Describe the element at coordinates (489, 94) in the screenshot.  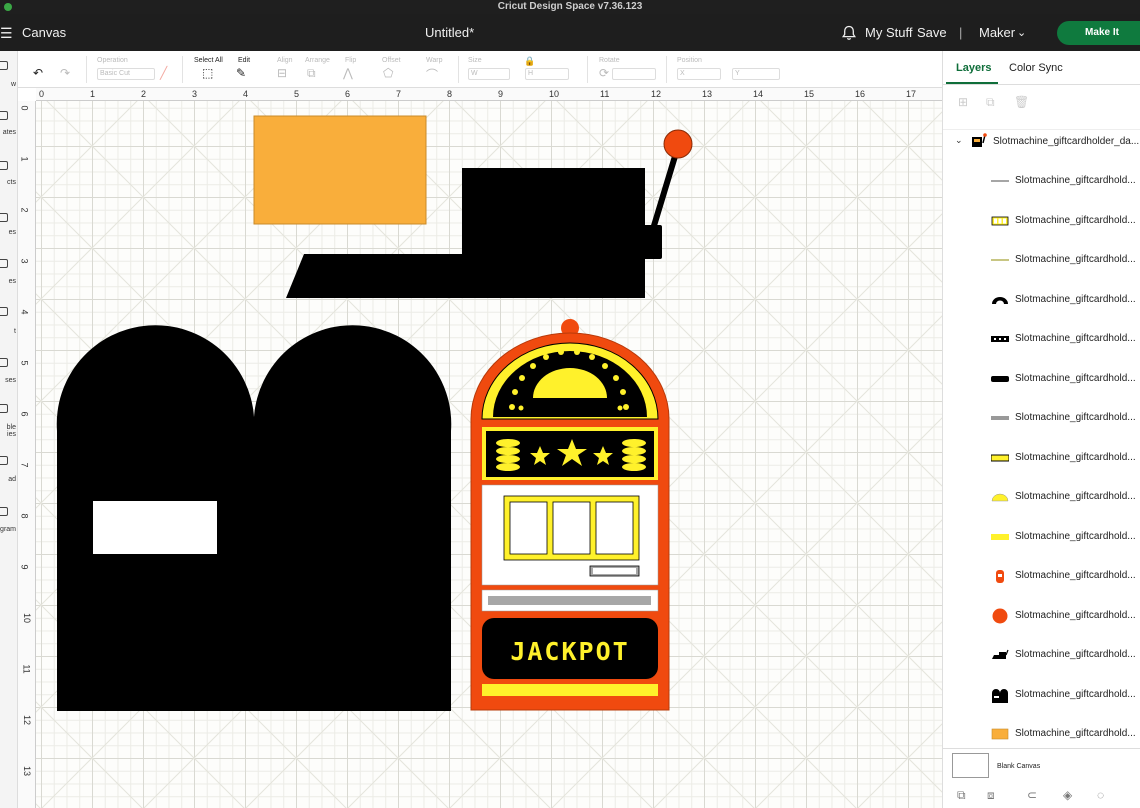
I see `ruler-top: 0 1 2 3 4 5 6 7 8 9 10 11 12 13 14 15 16 17` at that location.